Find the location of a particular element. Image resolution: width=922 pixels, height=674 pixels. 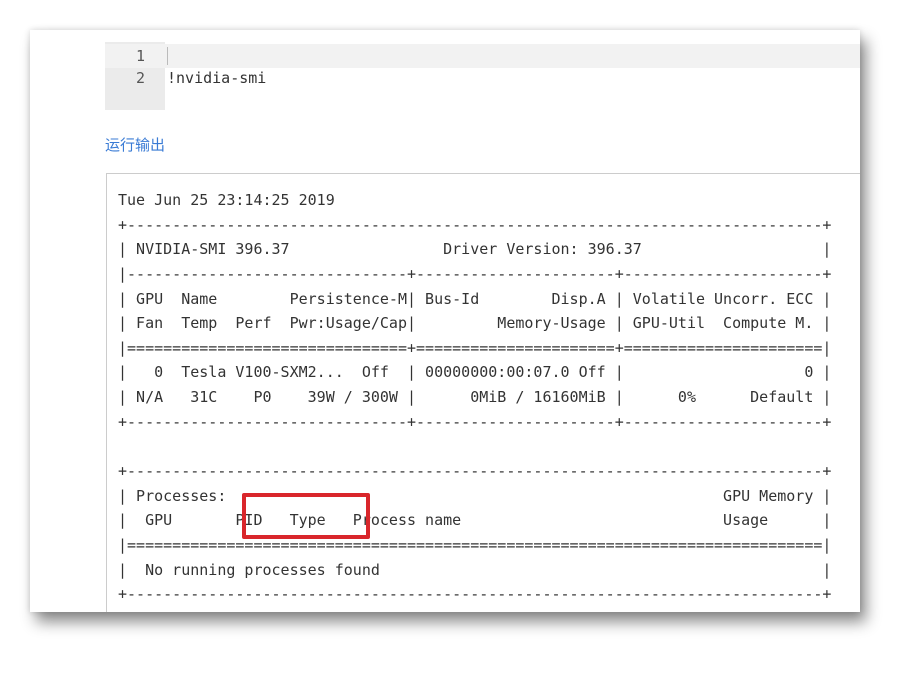

code-line-2: 2 !nvidia-smi is located at coordinates (482, 78).